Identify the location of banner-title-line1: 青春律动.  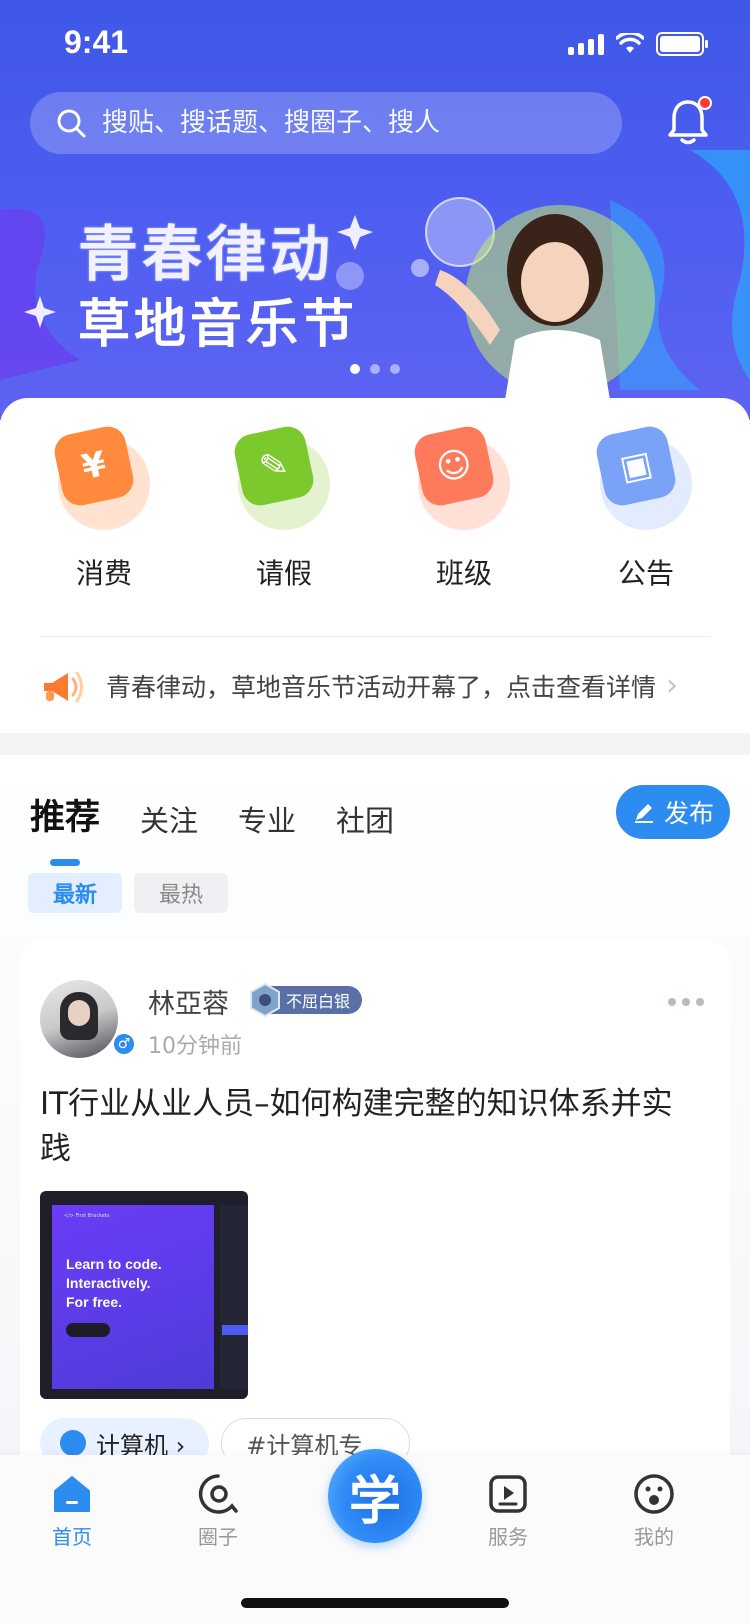
(206, 255).